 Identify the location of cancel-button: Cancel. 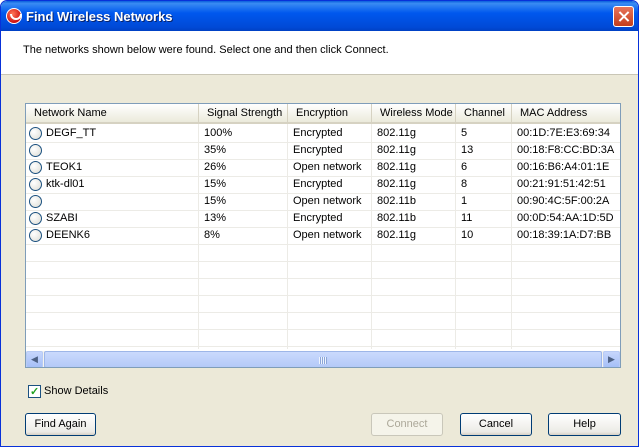
(496, 424).